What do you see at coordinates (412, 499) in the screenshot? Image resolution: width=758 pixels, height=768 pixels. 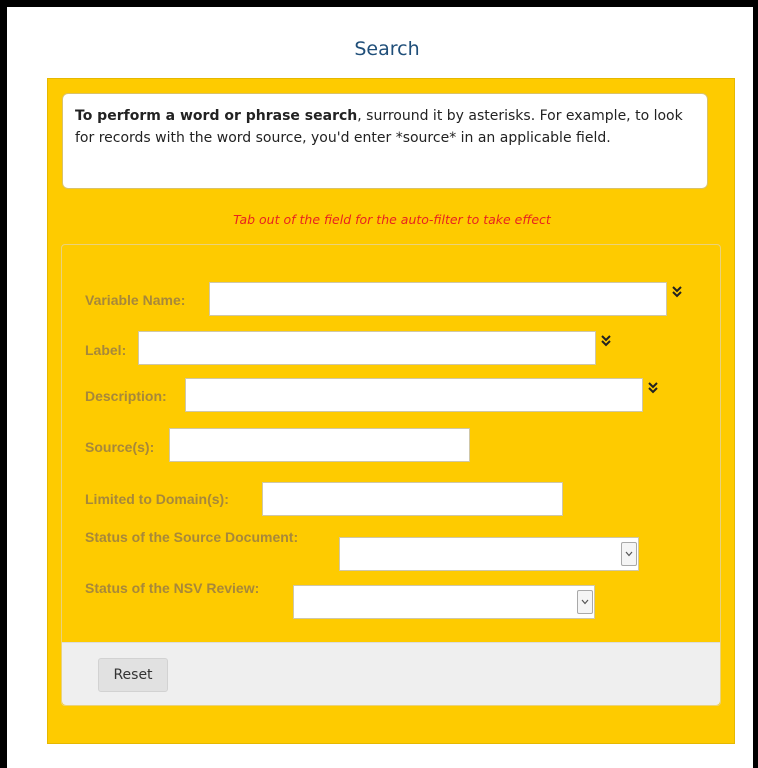 I see `domains-input` at bounding box center [412, 499].